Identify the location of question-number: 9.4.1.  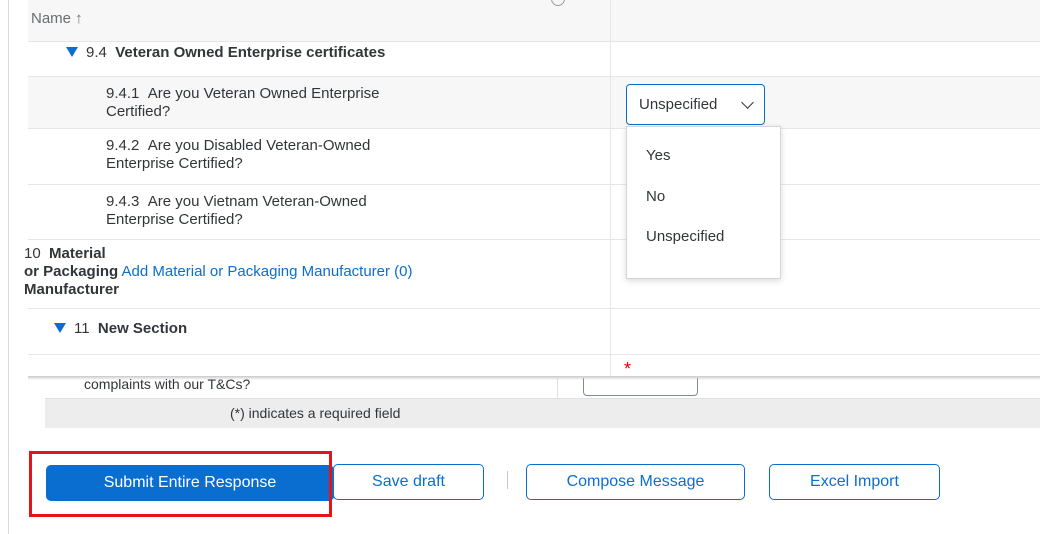
(123, 93).